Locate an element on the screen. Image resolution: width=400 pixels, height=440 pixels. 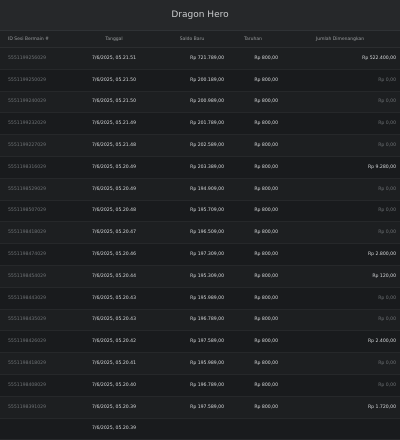
row-balance: Rp 196.509,00 is located at coordinates (207, 233).